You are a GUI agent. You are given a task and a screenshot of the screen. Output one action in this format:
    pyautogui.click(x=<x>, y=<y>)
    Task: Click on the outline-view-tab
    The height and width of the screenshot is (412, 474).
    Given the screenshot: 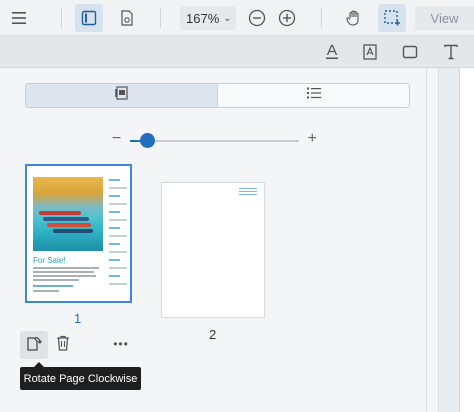 What is the action you would take?
    pyautogui.click(x=313, y=95)
    